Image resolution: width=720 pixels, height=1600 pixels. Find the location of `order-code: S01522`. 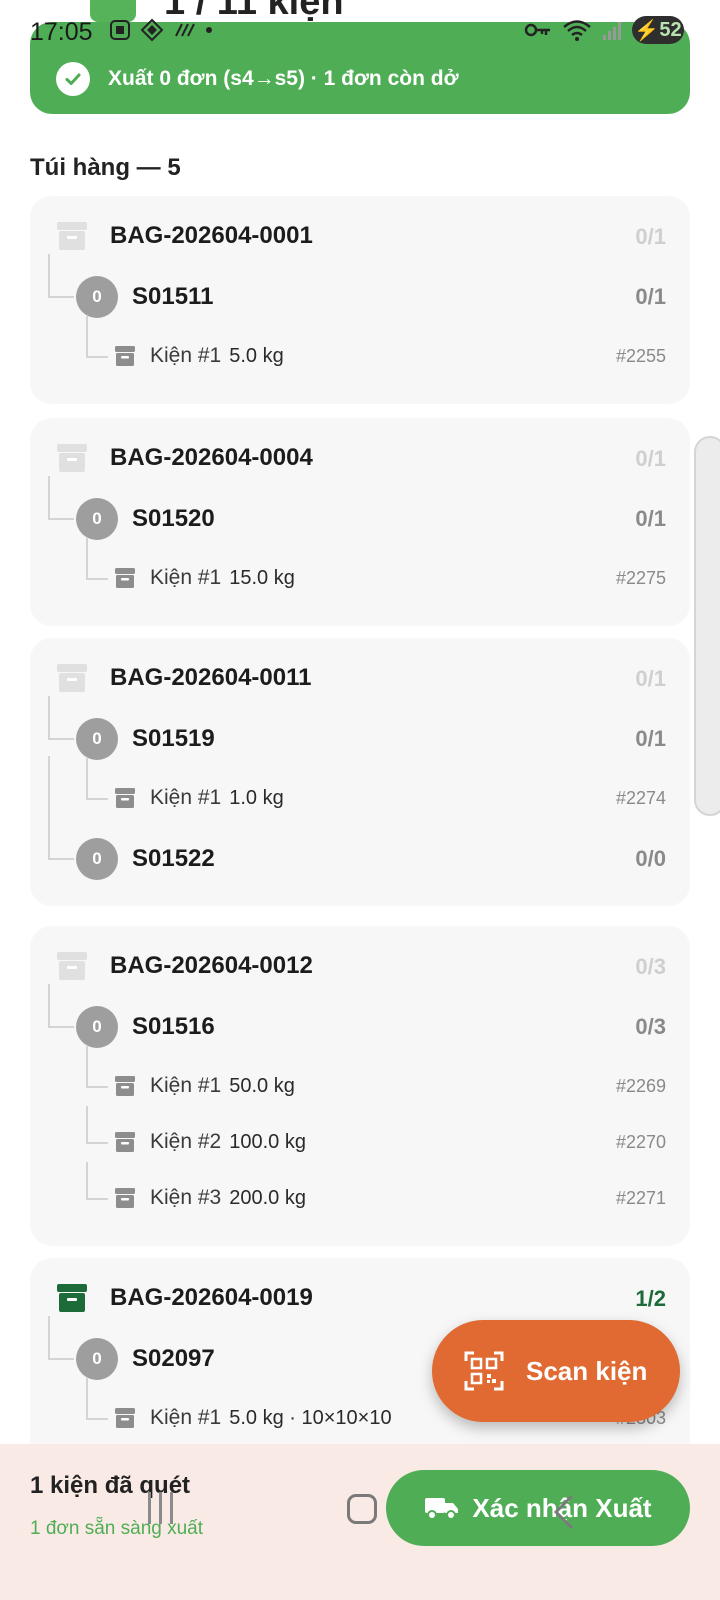

order-code: S01522 is located at coordinates (173, 859).